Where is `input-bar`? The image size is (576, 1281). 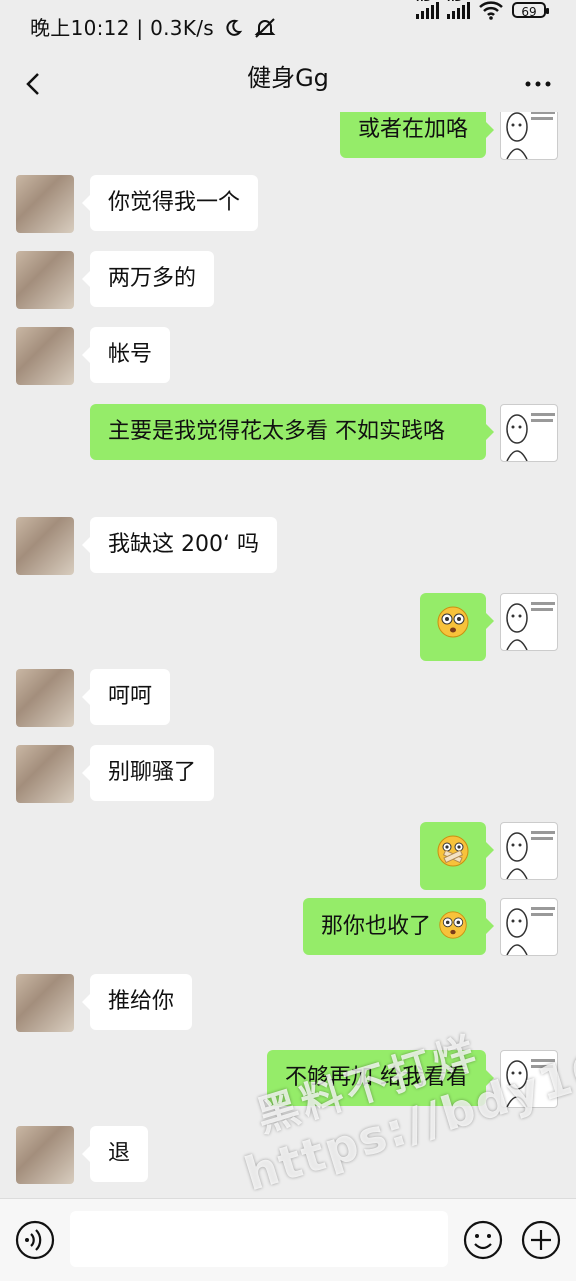 input-bar is located at coordinates (288, 1239).